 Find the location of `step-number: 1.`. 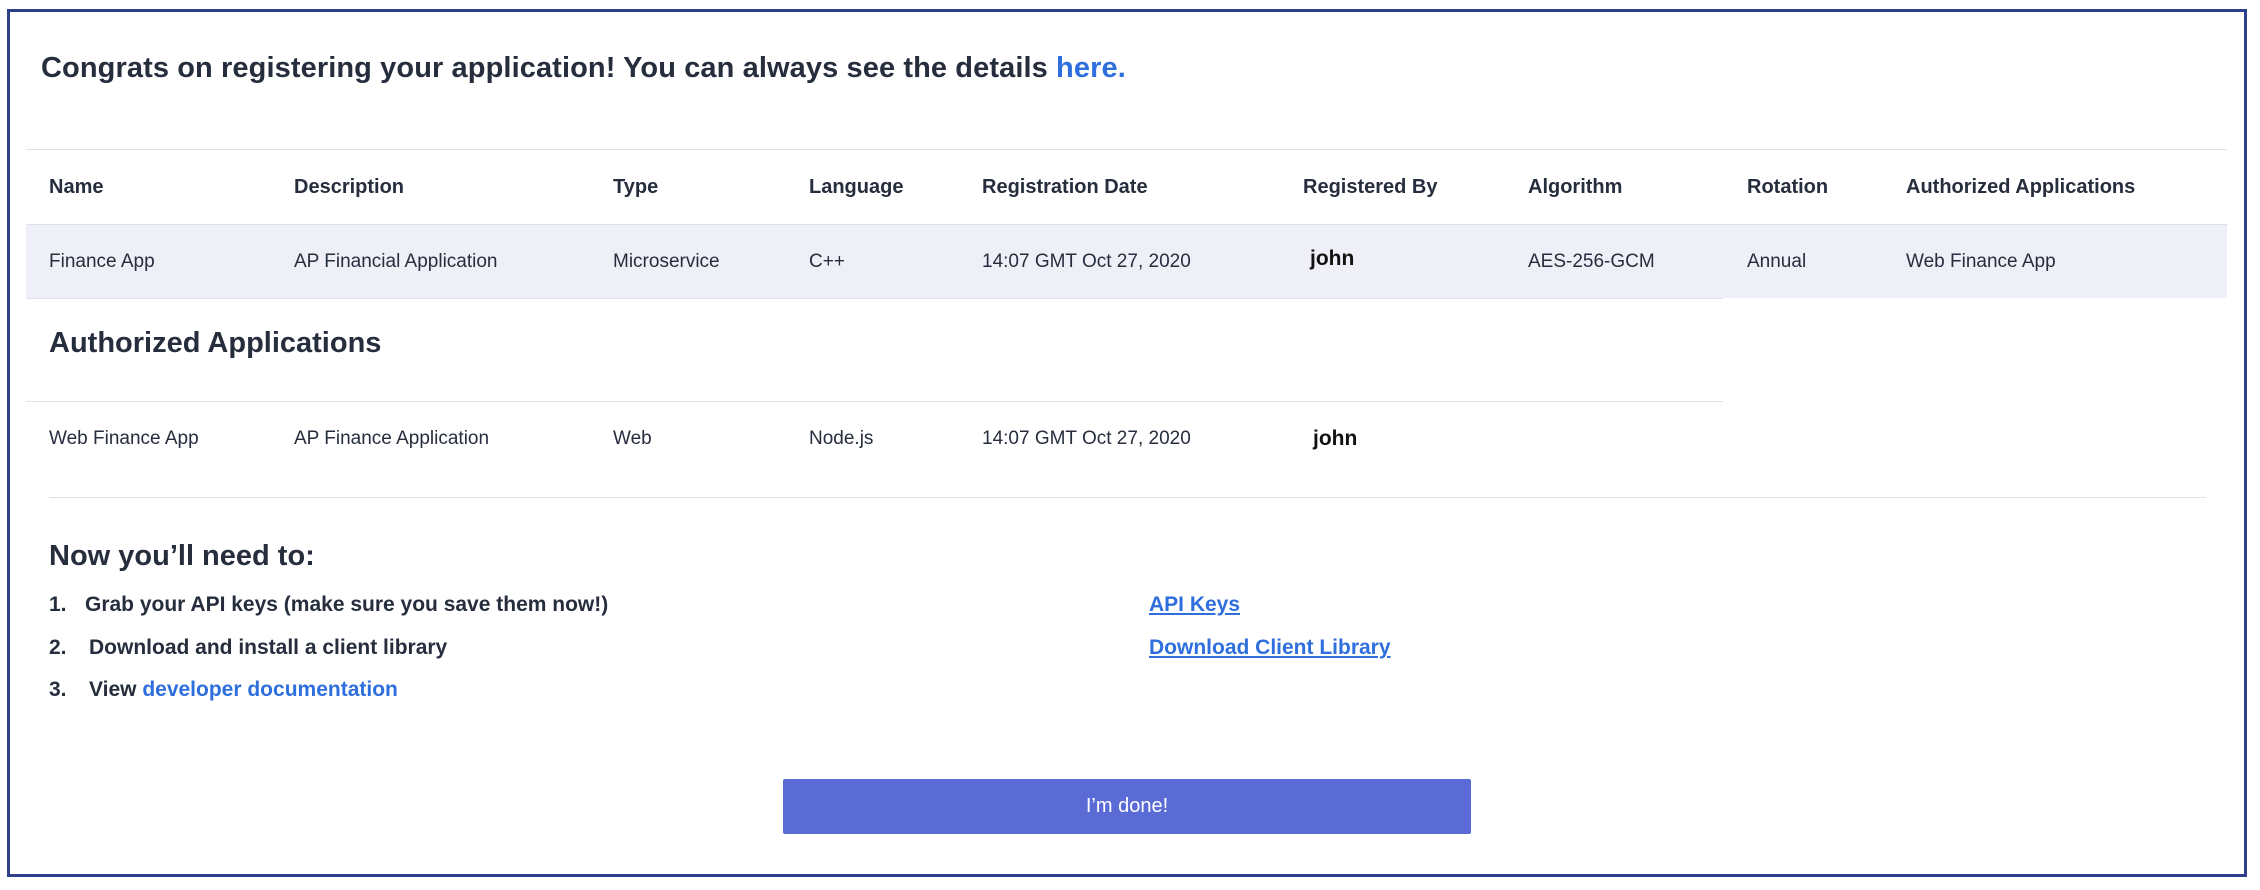

step-number: 1. is located at coordinates (58, 604).